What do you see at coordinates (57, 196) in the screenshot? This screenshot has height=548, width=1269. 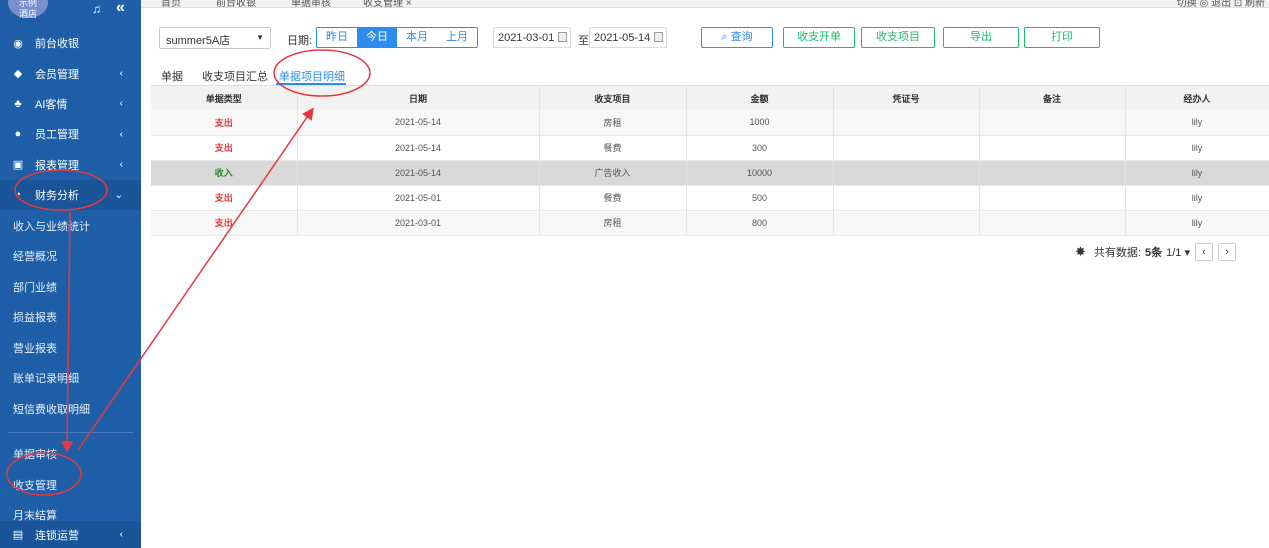 I see `sidebar-item-label: 财务分析` at bounding box center [57, 196].